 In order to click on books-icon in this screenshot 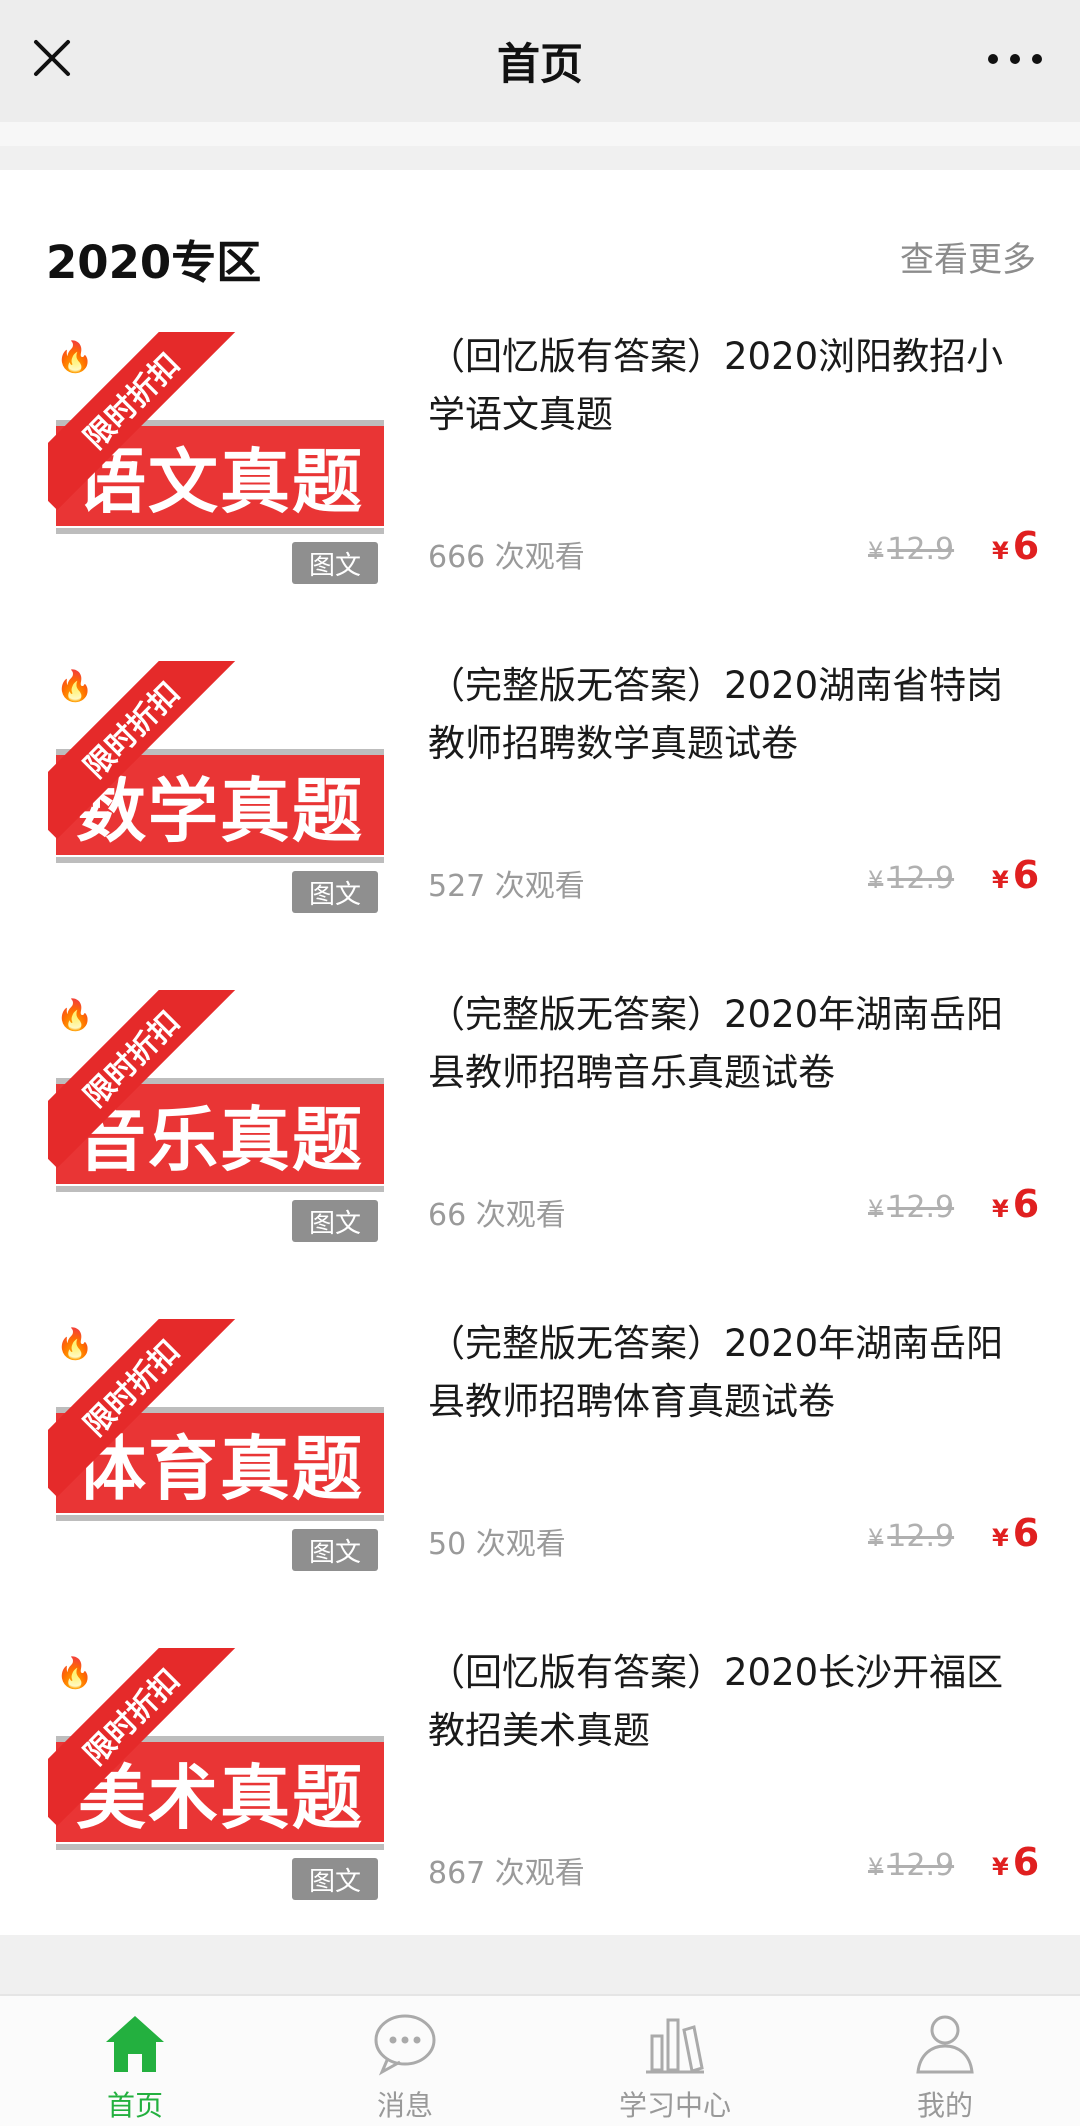, I will do `click(675, 2046)`.